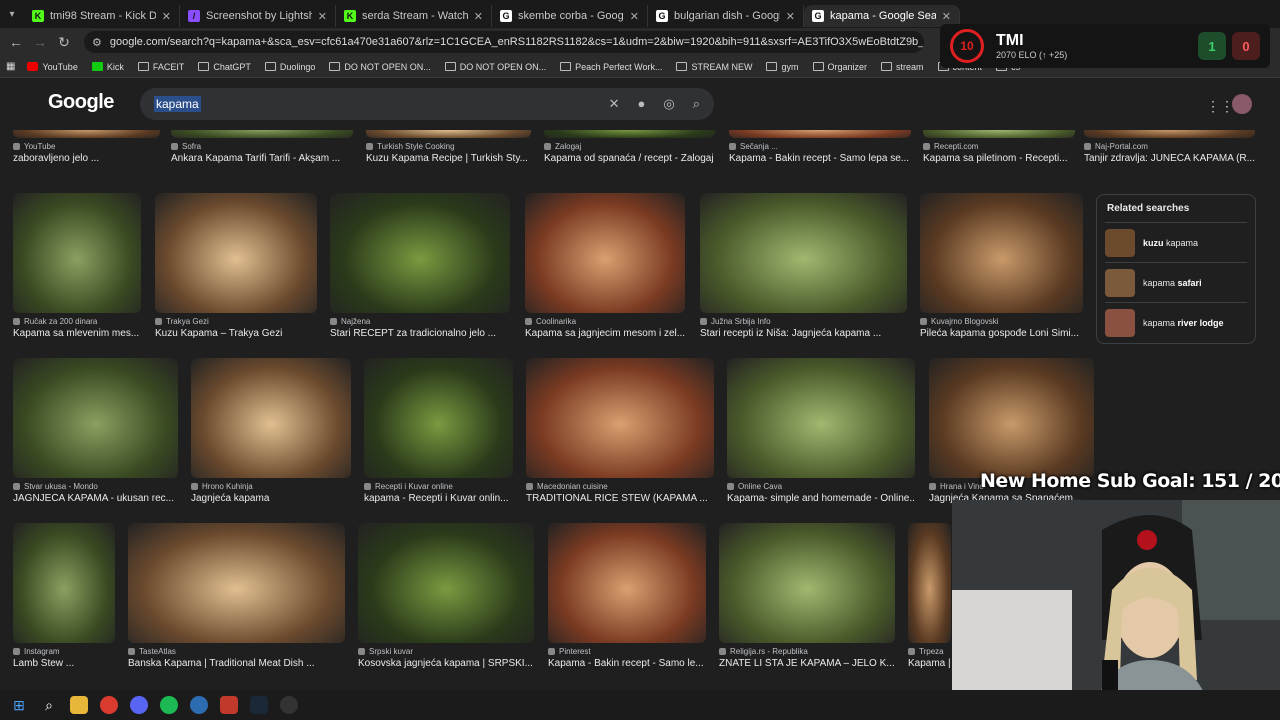  I want to click on tab: Gkapama - Google Search ✕, so click(882, 16).